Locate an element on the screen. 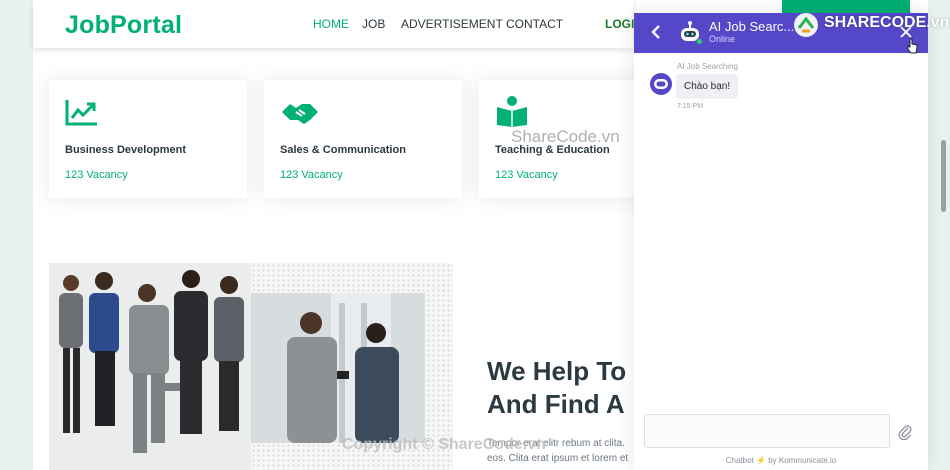 Image resolution: width=950 pixels, height=470 pixels. site-logo: JobPortal is located at coordinates (123, 25).